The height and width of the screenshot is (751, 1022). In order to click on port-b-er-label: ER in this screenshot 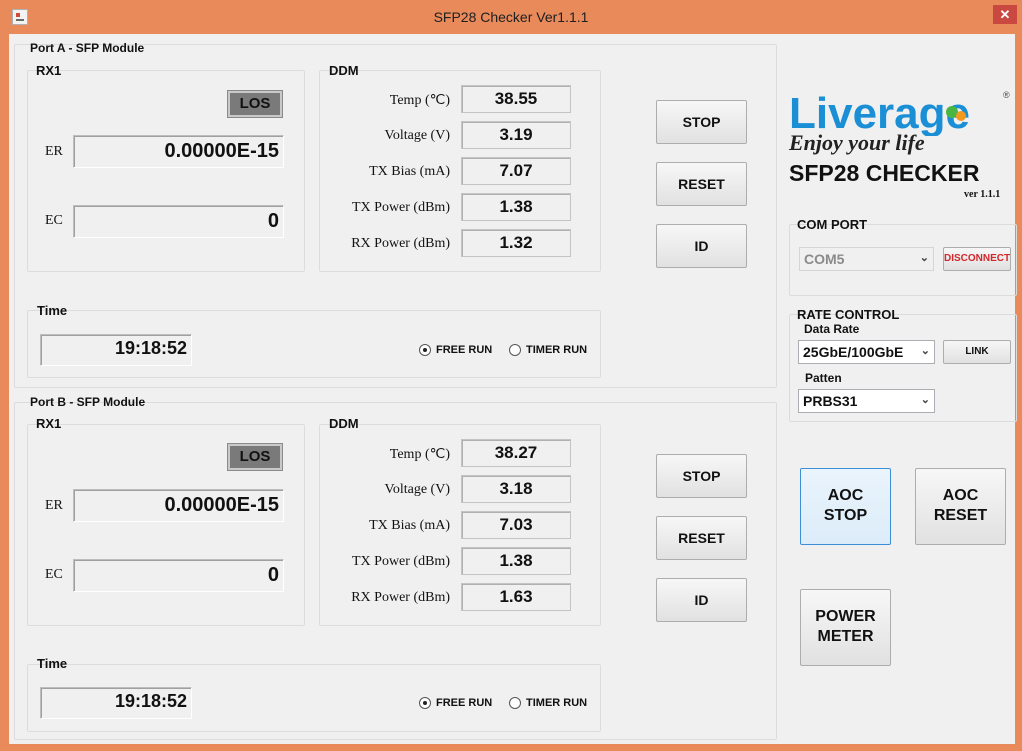, I will do `click(54, 505)`.